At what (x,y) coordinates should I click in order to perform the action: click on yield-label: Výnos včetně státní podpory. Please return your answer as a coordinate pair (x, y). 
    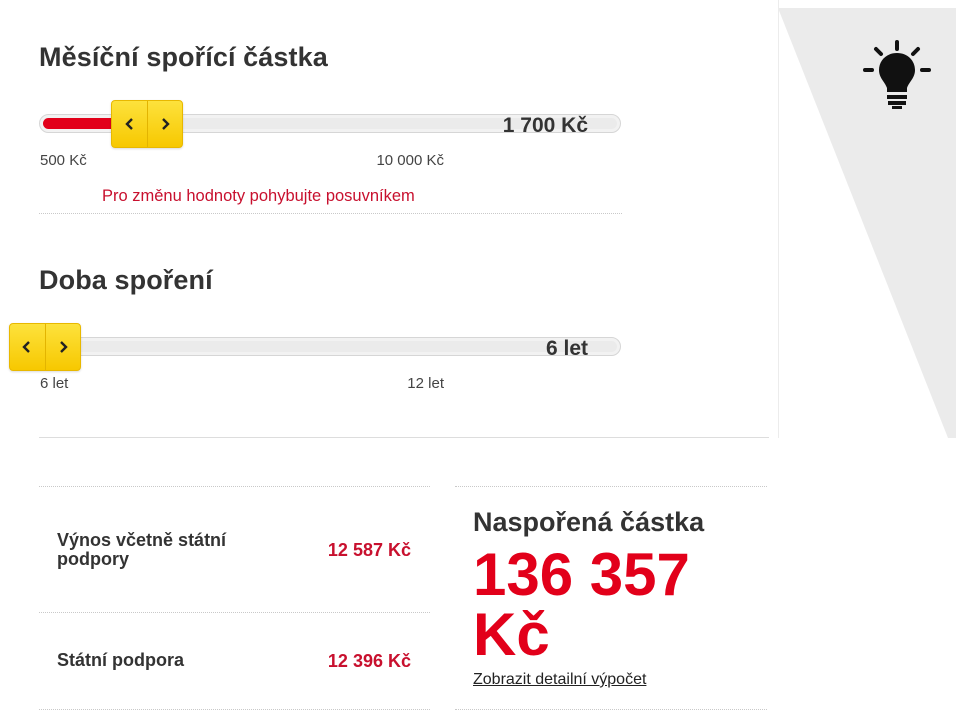
    Looking at the image, I should click on (142, 549).